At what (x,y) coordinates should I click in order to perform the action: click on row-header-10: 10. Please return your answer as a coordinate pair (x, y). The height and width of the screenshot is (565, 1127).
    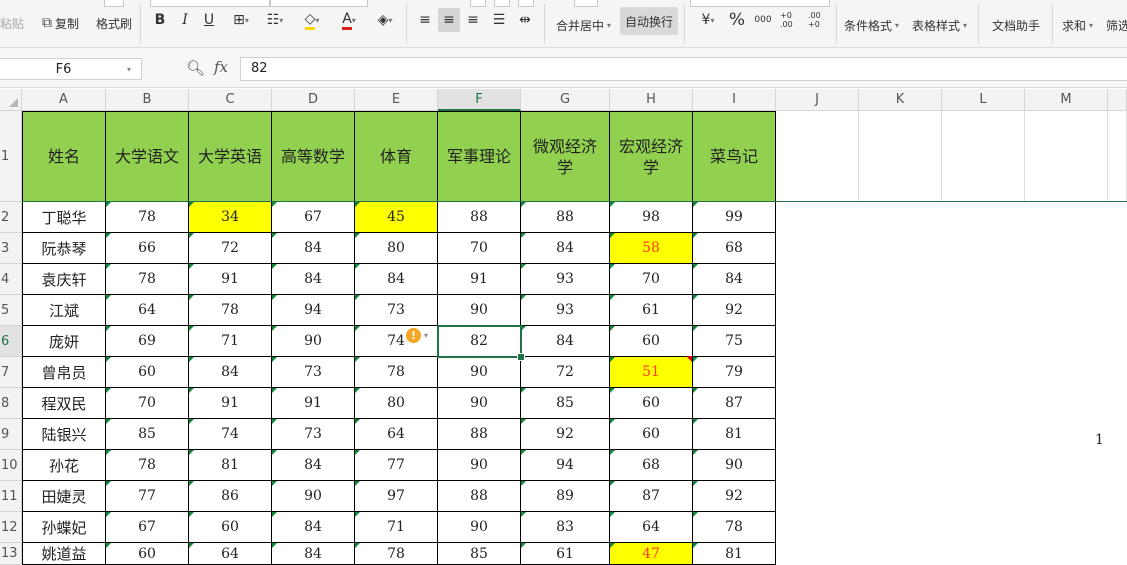
    Looking at the image, I should click on (11, 465).